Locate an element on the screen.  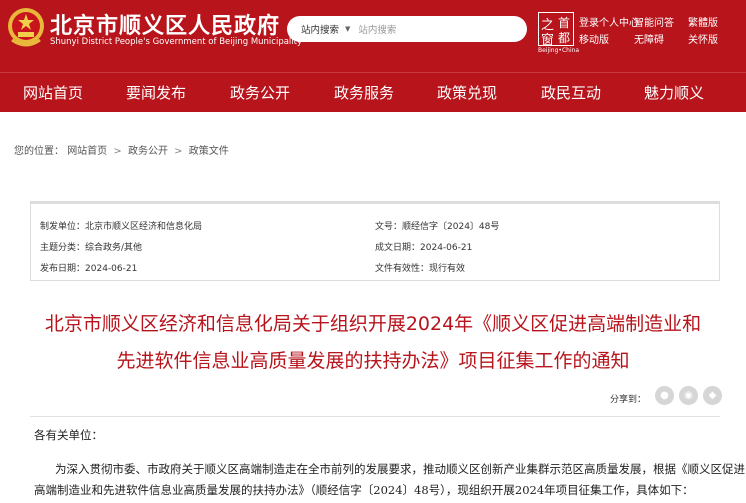
wechat-share-icon: ● is located at coordinates (664, 395).